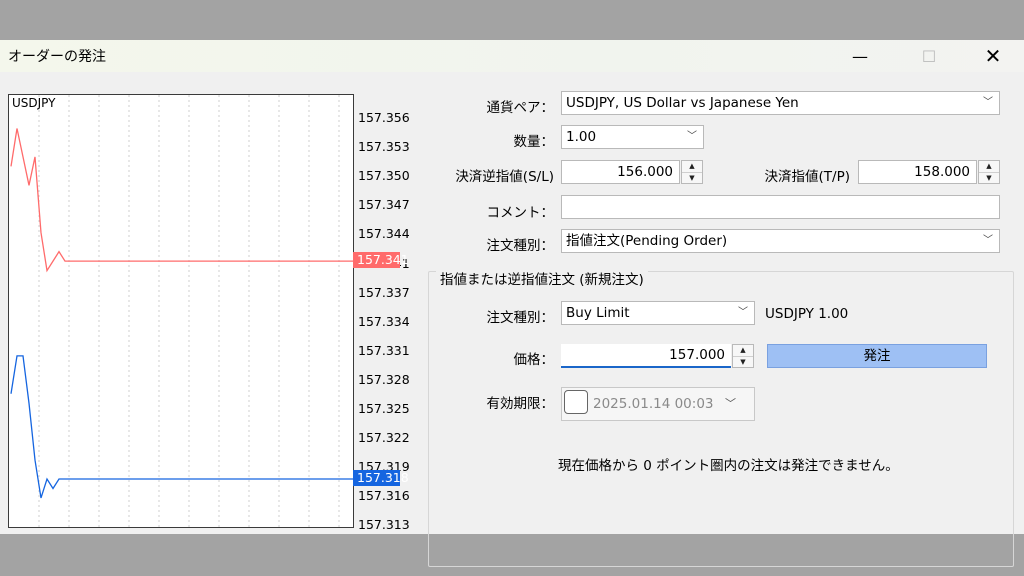 The height and width of the screenshot is (576, 1024). What do you see at coordinates (647, 241) in the screenshot?
I see `ordertype-select-value: 指値注文(Pending Order)` at bounding box center [647, 241].